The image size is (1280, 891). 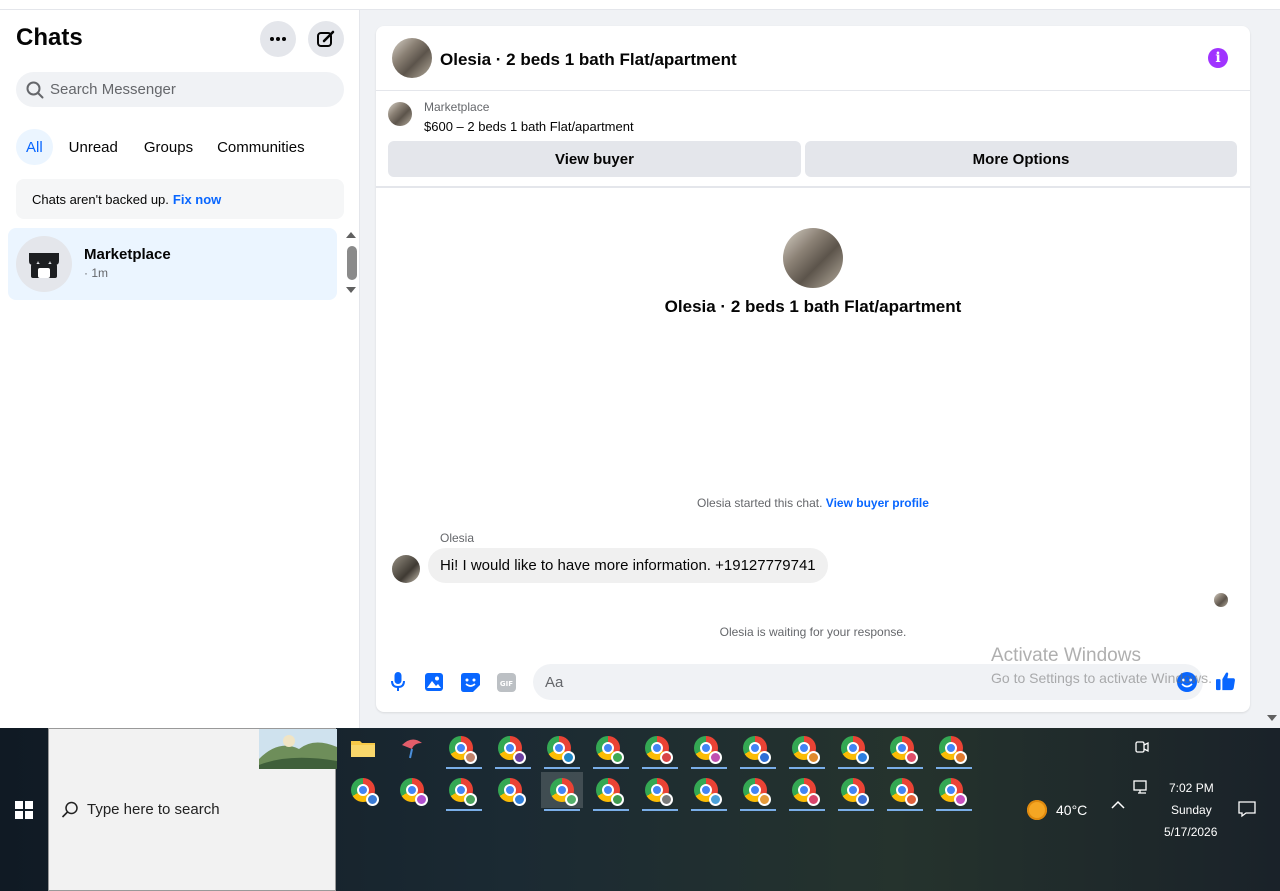 I want to click on paint-taskbar-button, so click(x=412, y=748).